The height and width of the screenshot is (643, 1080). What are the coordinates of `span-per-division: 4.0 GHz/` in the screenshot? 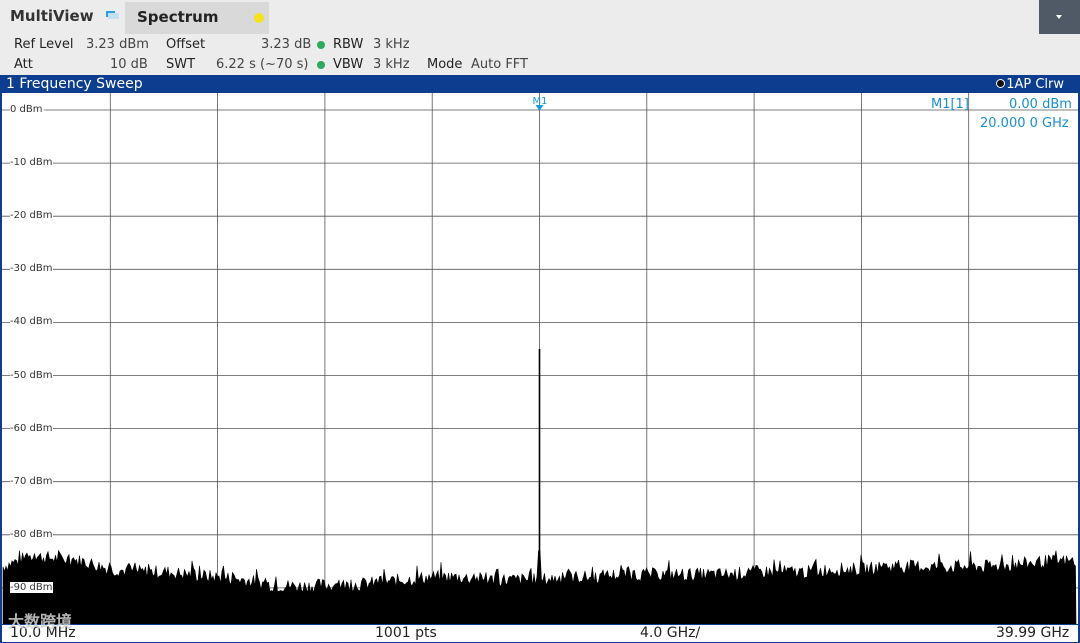 It's located at (670, 633).